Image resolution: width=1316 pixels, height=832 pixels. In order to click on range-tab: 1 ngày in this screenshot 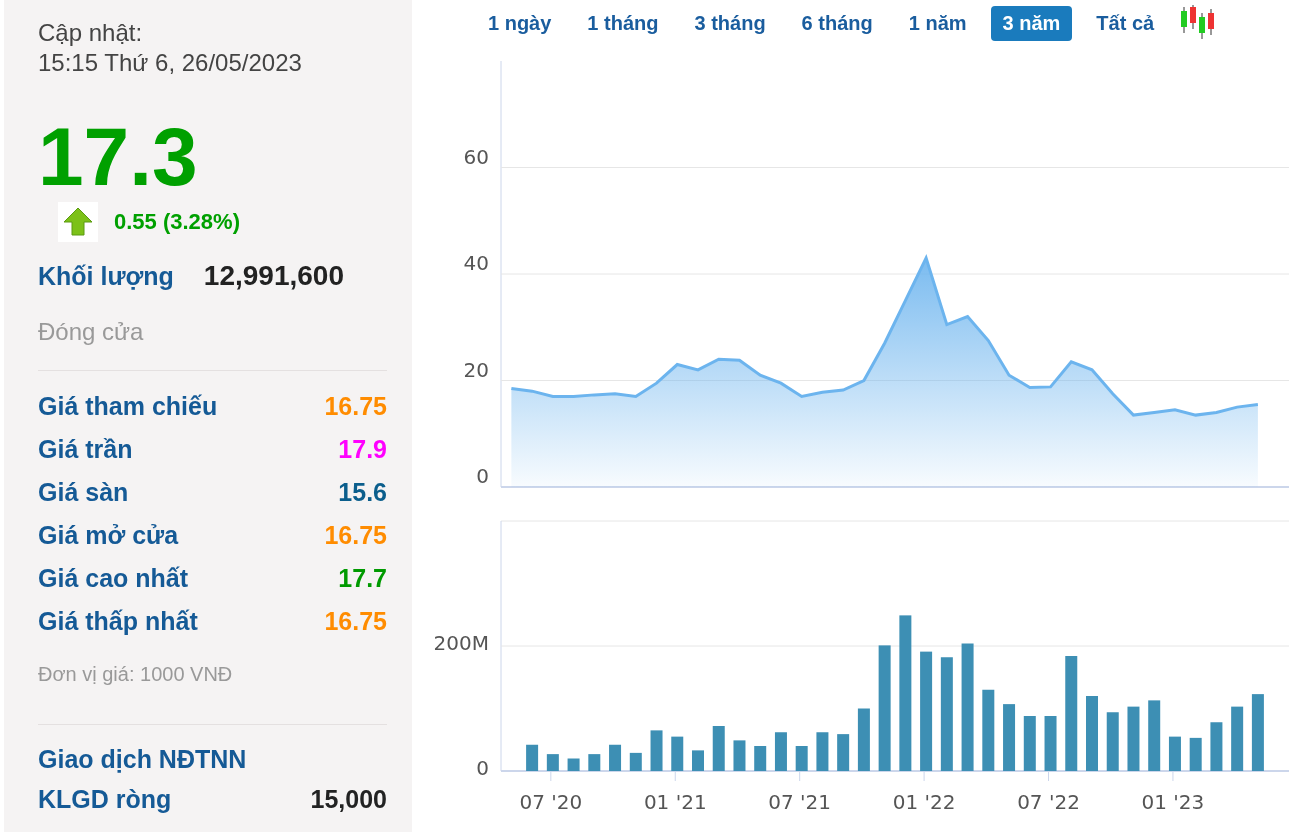, I will do `click(520, 23)`.